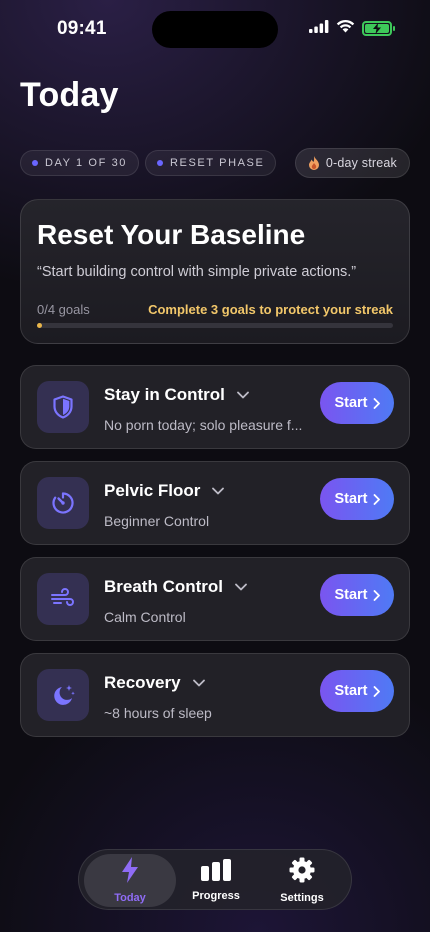  Describe the element at coordinates (378, 28) in the screenshot. I see `battery-icon` at that location.